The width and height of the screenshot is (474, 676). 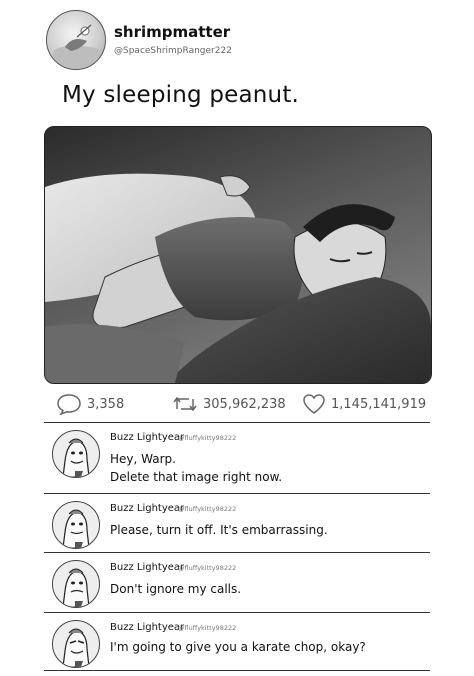 I want to click on speech-bubble-icon, so click(x=69, y=404).